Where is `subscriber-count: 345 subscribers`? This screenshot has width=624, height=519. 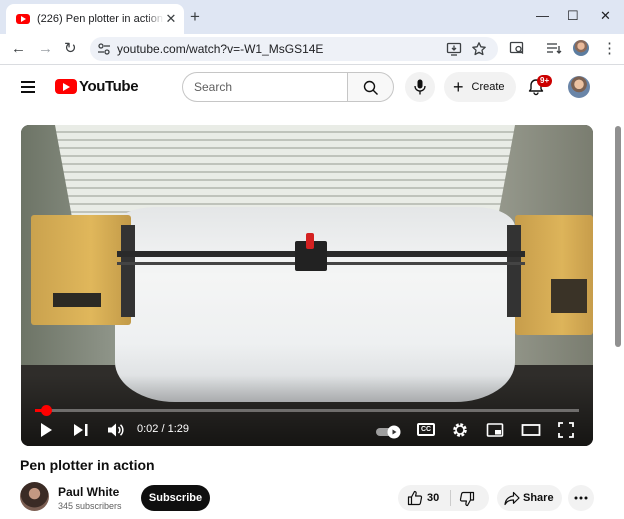
subscriber-count: 345 subscribers is located at coordinates (90, 506).